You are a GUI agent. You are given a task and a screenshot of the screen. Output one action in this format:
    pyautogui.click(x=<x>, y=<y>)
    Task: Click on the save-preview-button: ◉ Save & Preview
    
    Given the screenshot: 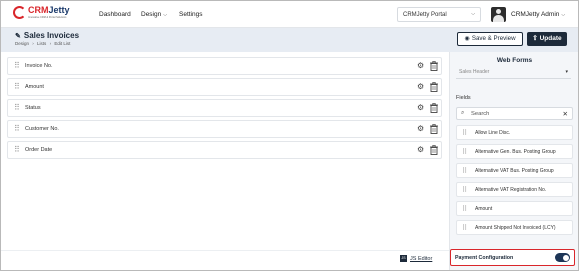 What is the action you would take?
    pyautogui.click(x=490, y=39)
    